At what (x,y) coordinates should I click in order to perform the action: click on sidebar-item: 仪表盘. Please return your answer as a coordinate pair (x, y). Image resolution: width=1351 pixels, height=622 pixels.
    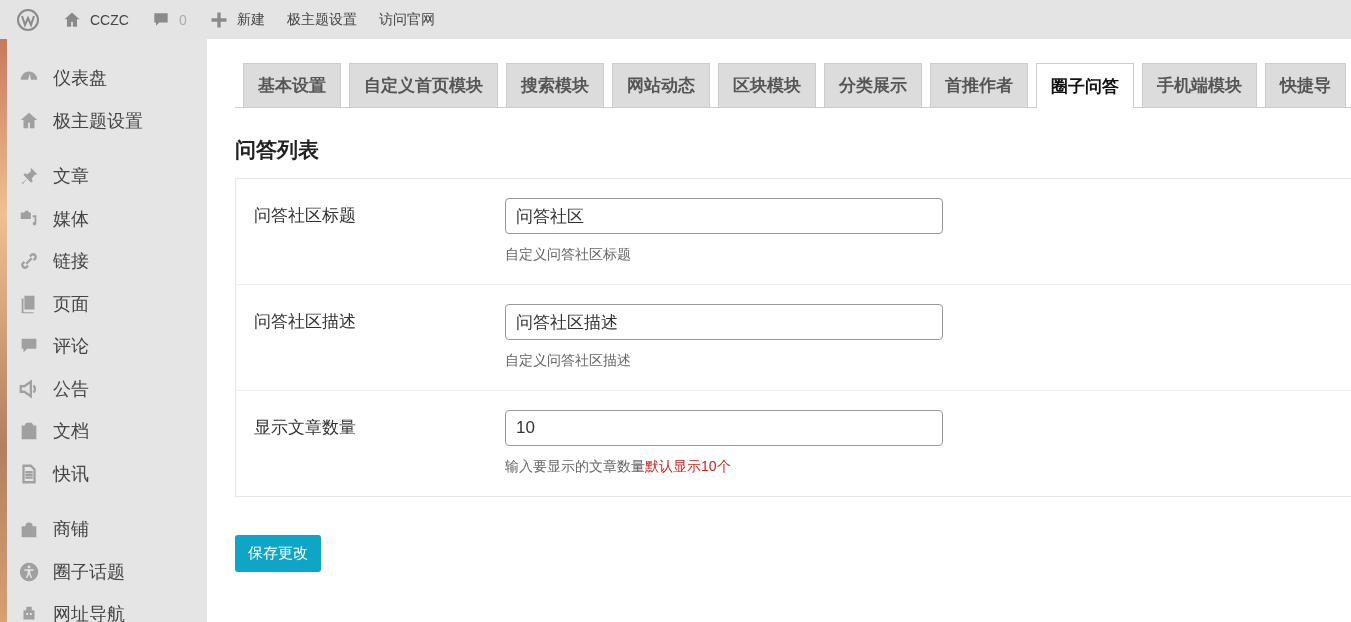
    Looking at the image, I should click on (80, 78).